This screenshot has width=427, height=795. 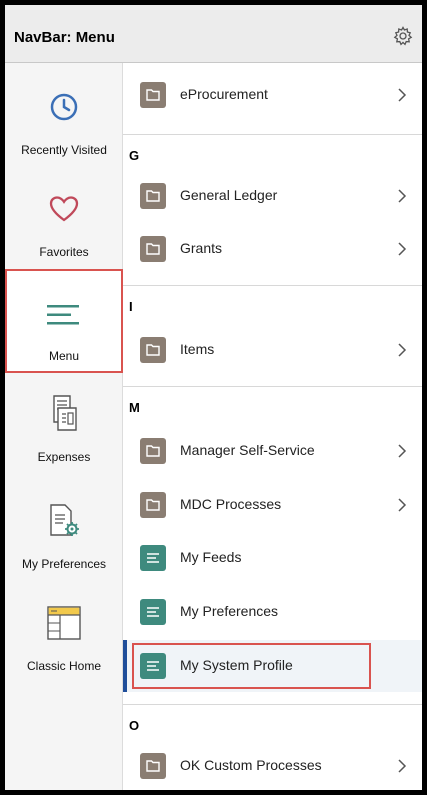 What do you see at coordinates (201, 248) in the screenshot?
I see `menu-item-label: Grants` at bounding box center [201, 248].